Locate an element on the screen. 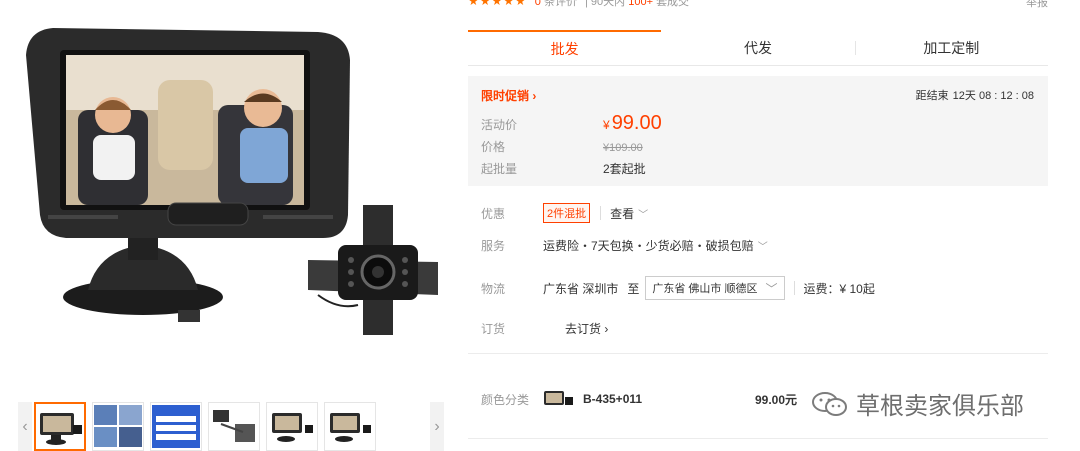  sold-suffix: 套成交 is located at coordinates (673, 4).